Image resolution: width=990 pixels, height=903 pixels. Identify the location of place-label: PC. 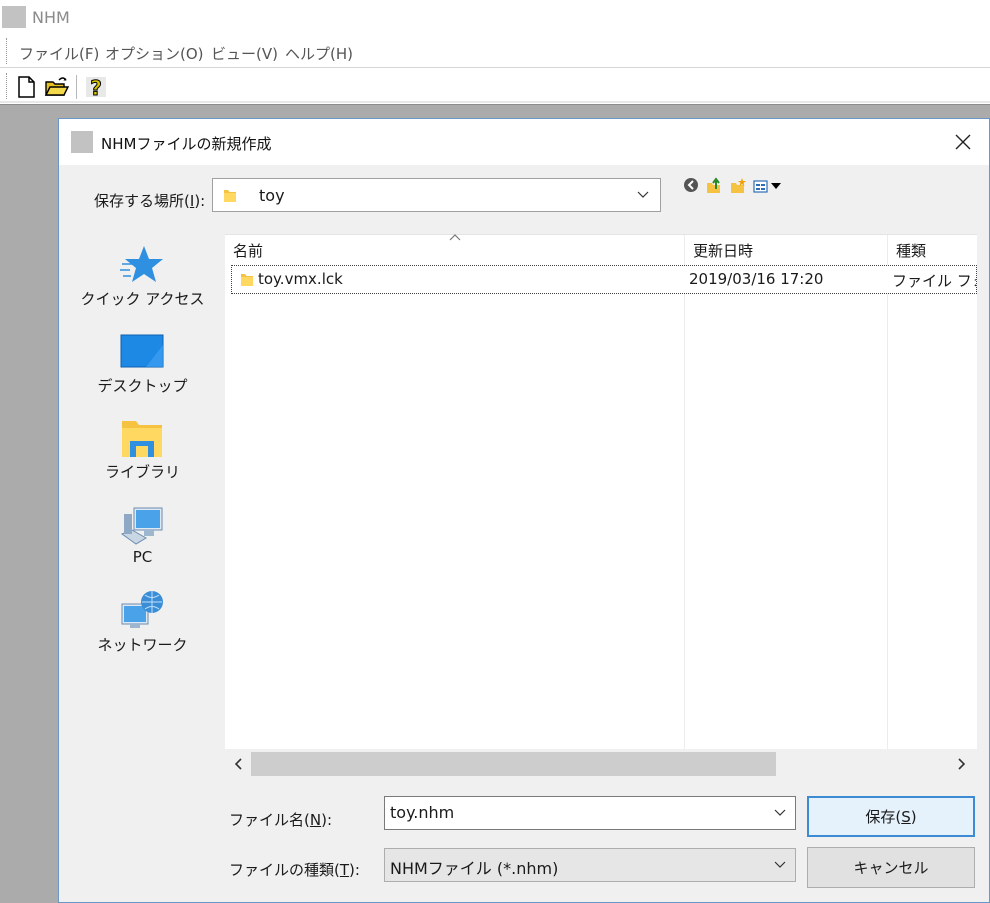
(142, 557).